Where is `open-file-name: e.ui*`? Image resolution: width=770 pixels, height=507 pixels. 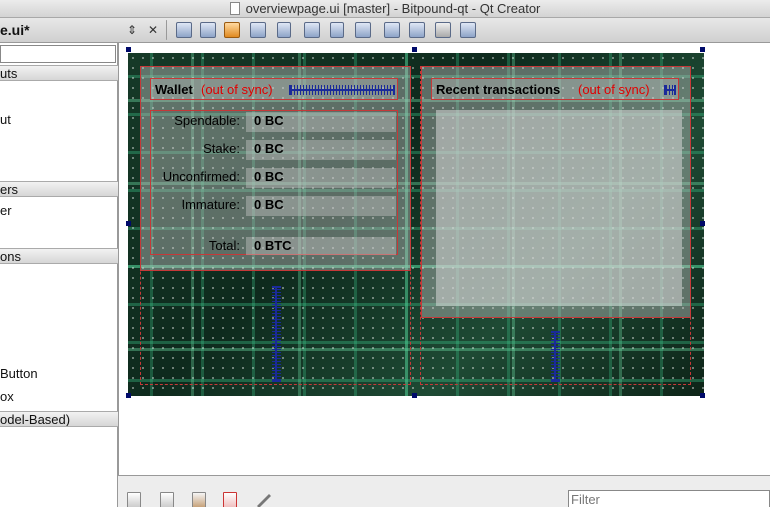 open-file-name: e.ui* is located at coordinates (15, 30).